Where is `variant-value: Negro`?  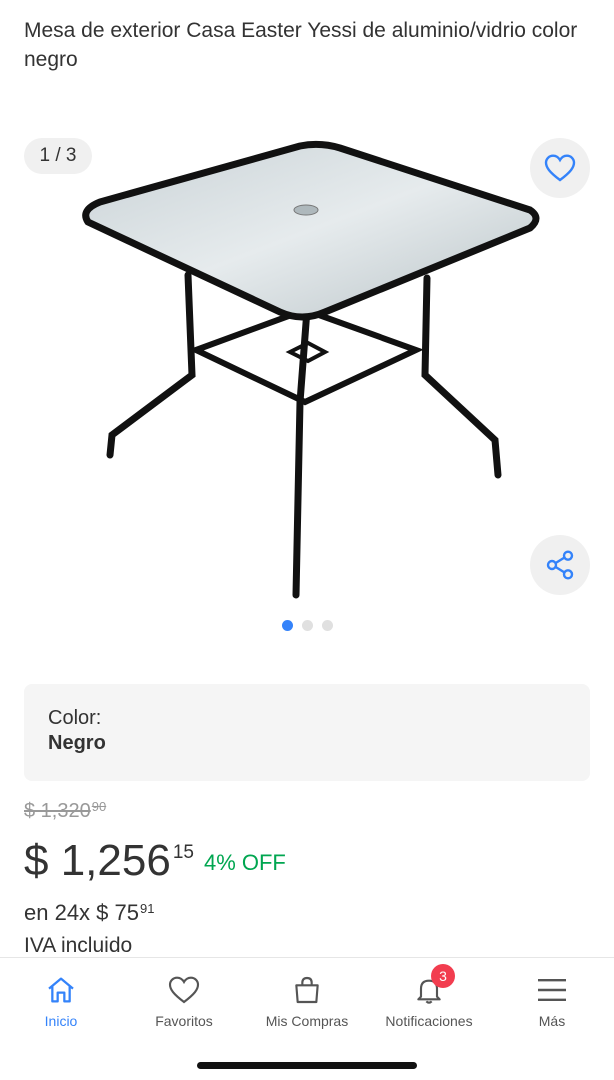 variant-value: Negro is located at coordinates (77, 743).